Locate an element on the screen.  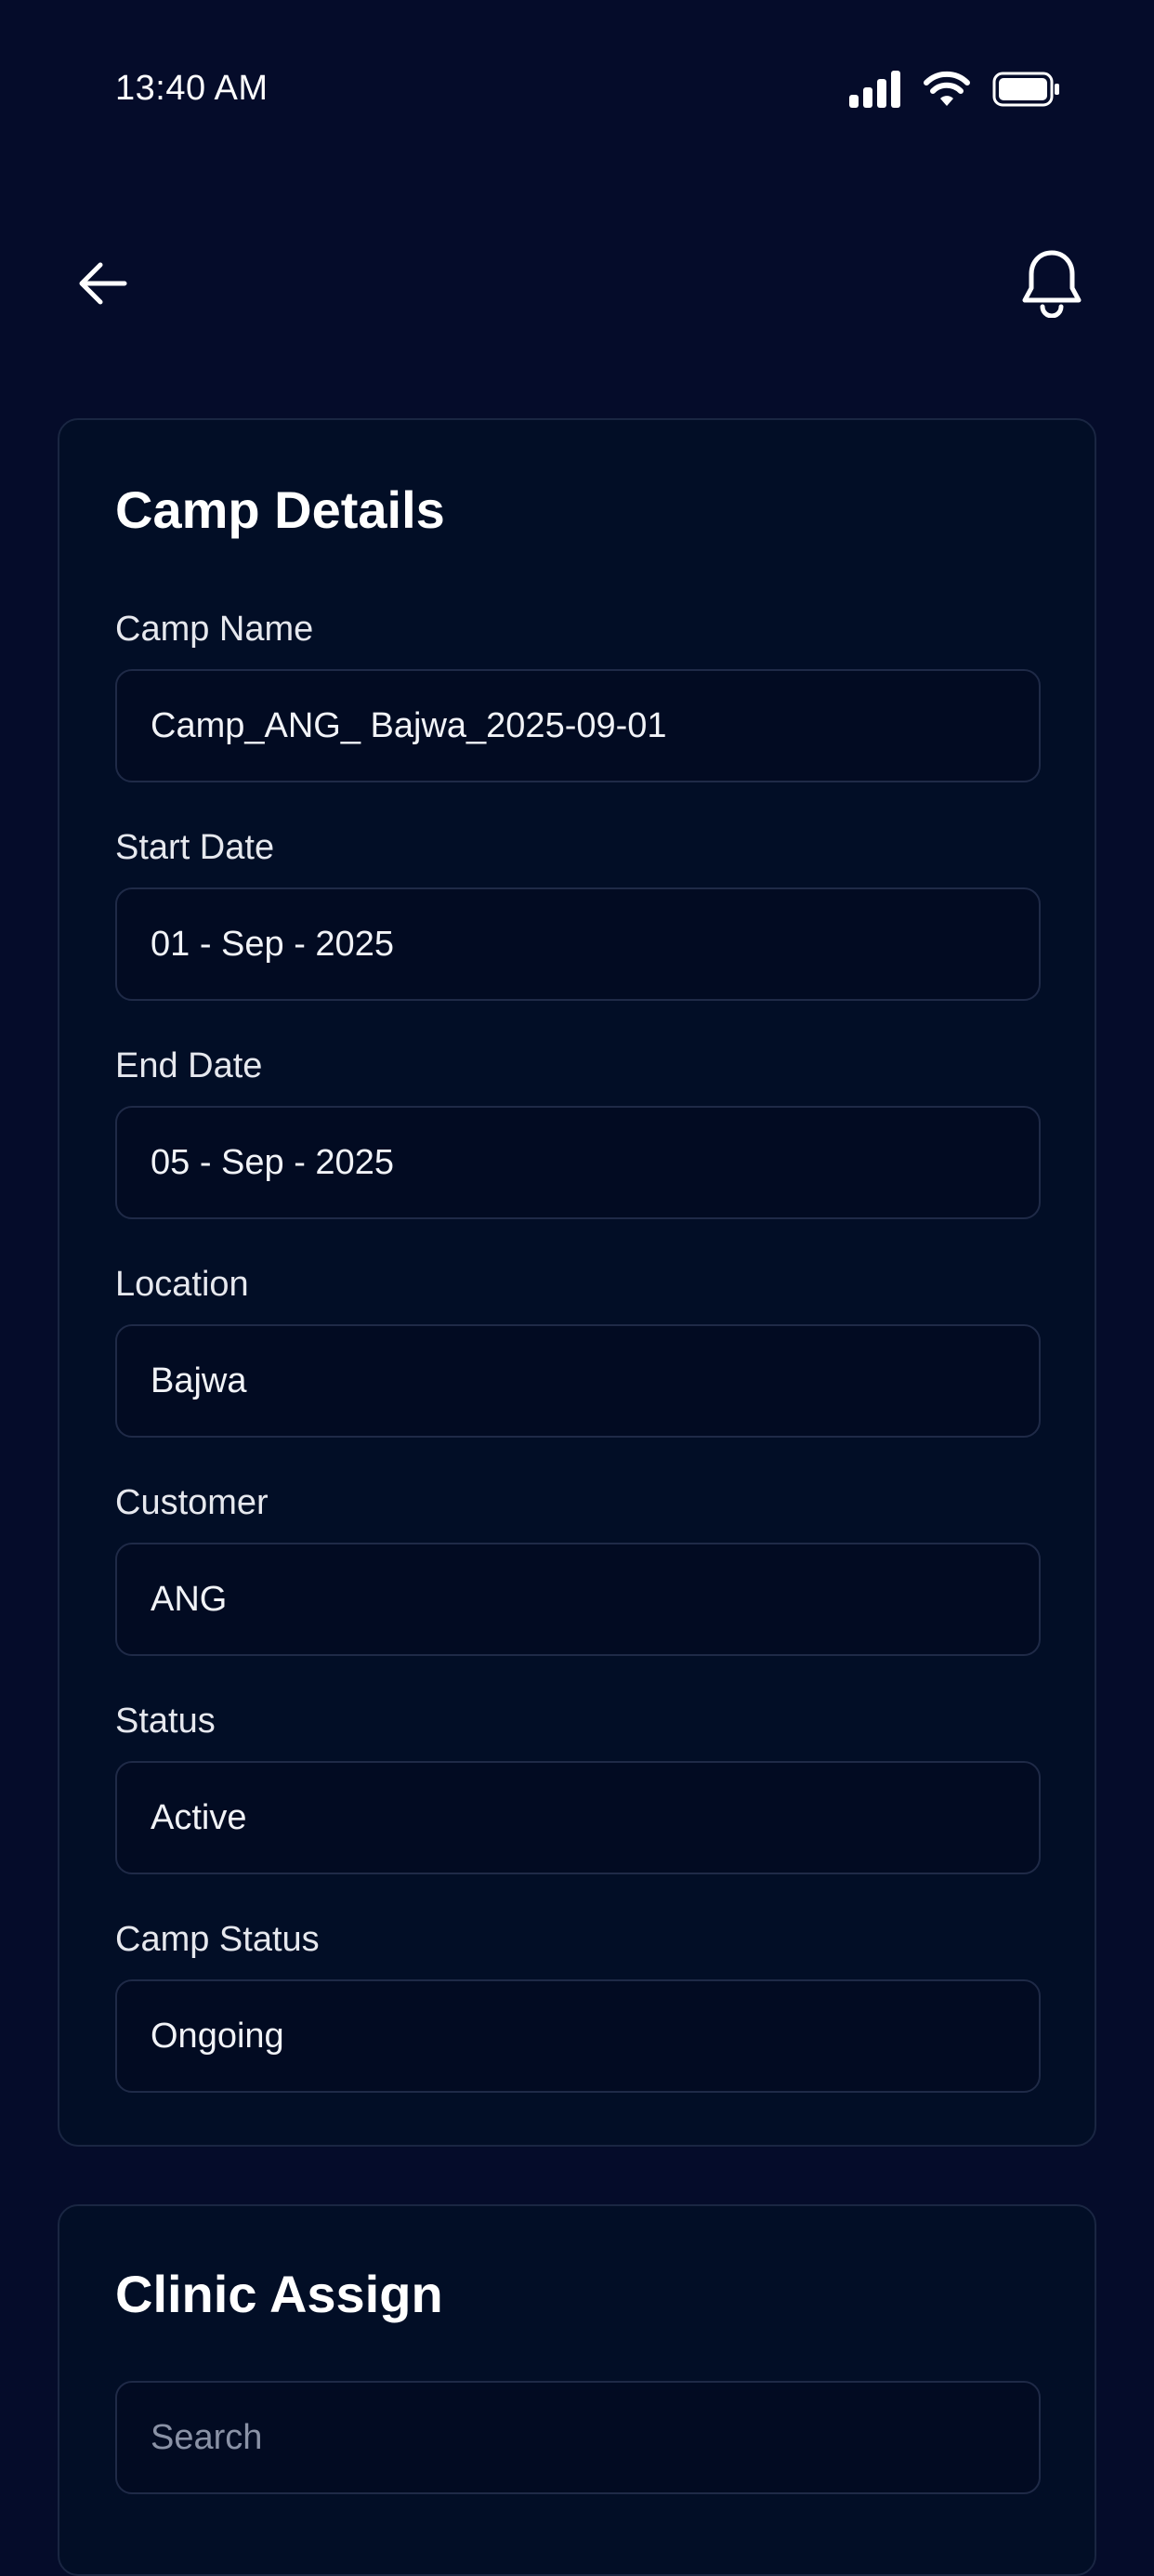
end-date-field: 05 - Sep - 2025 is located at coordinates (578, 1162).